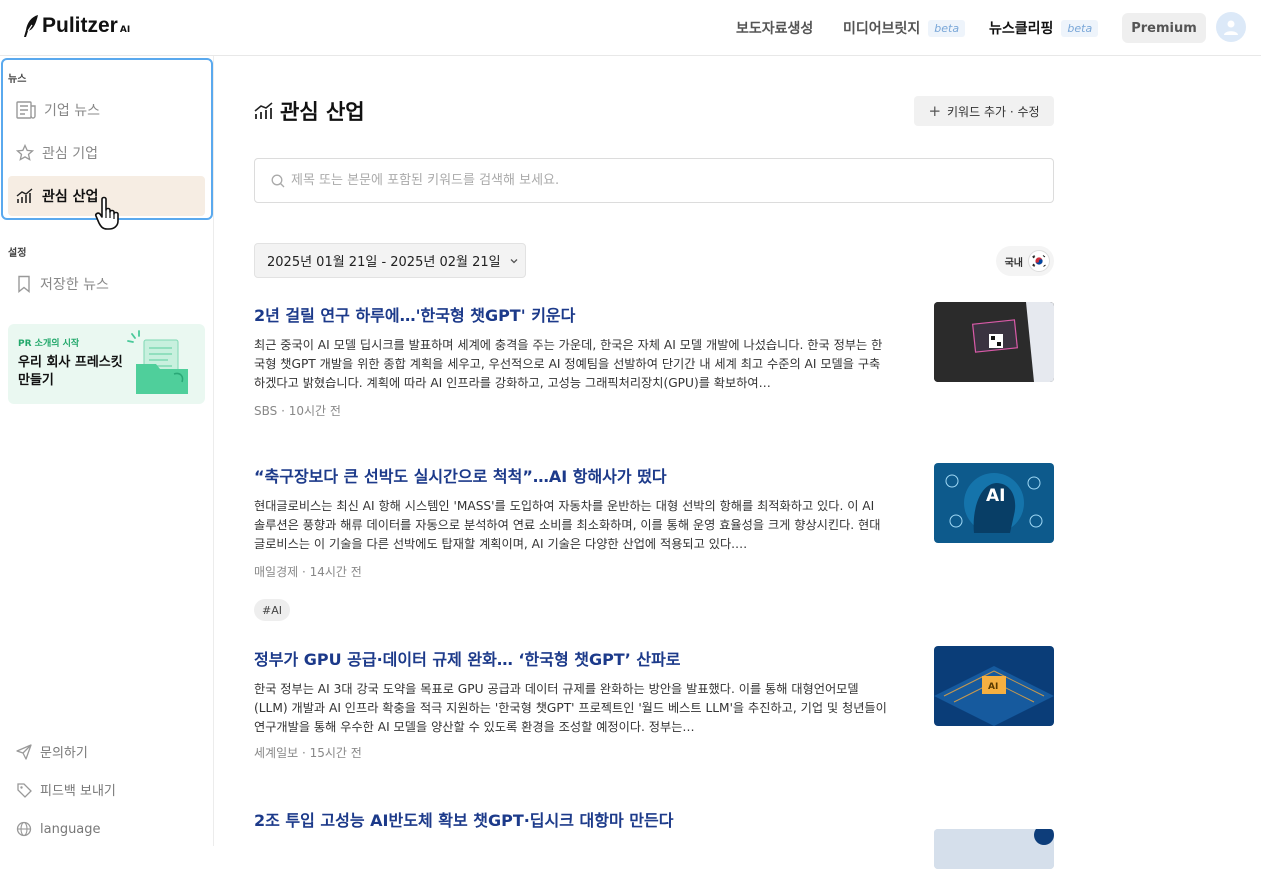  What do you see at coordinates (125, 30) in the screenshot?
I see `logo-suffix: AI` at bounding box center [125, 30].